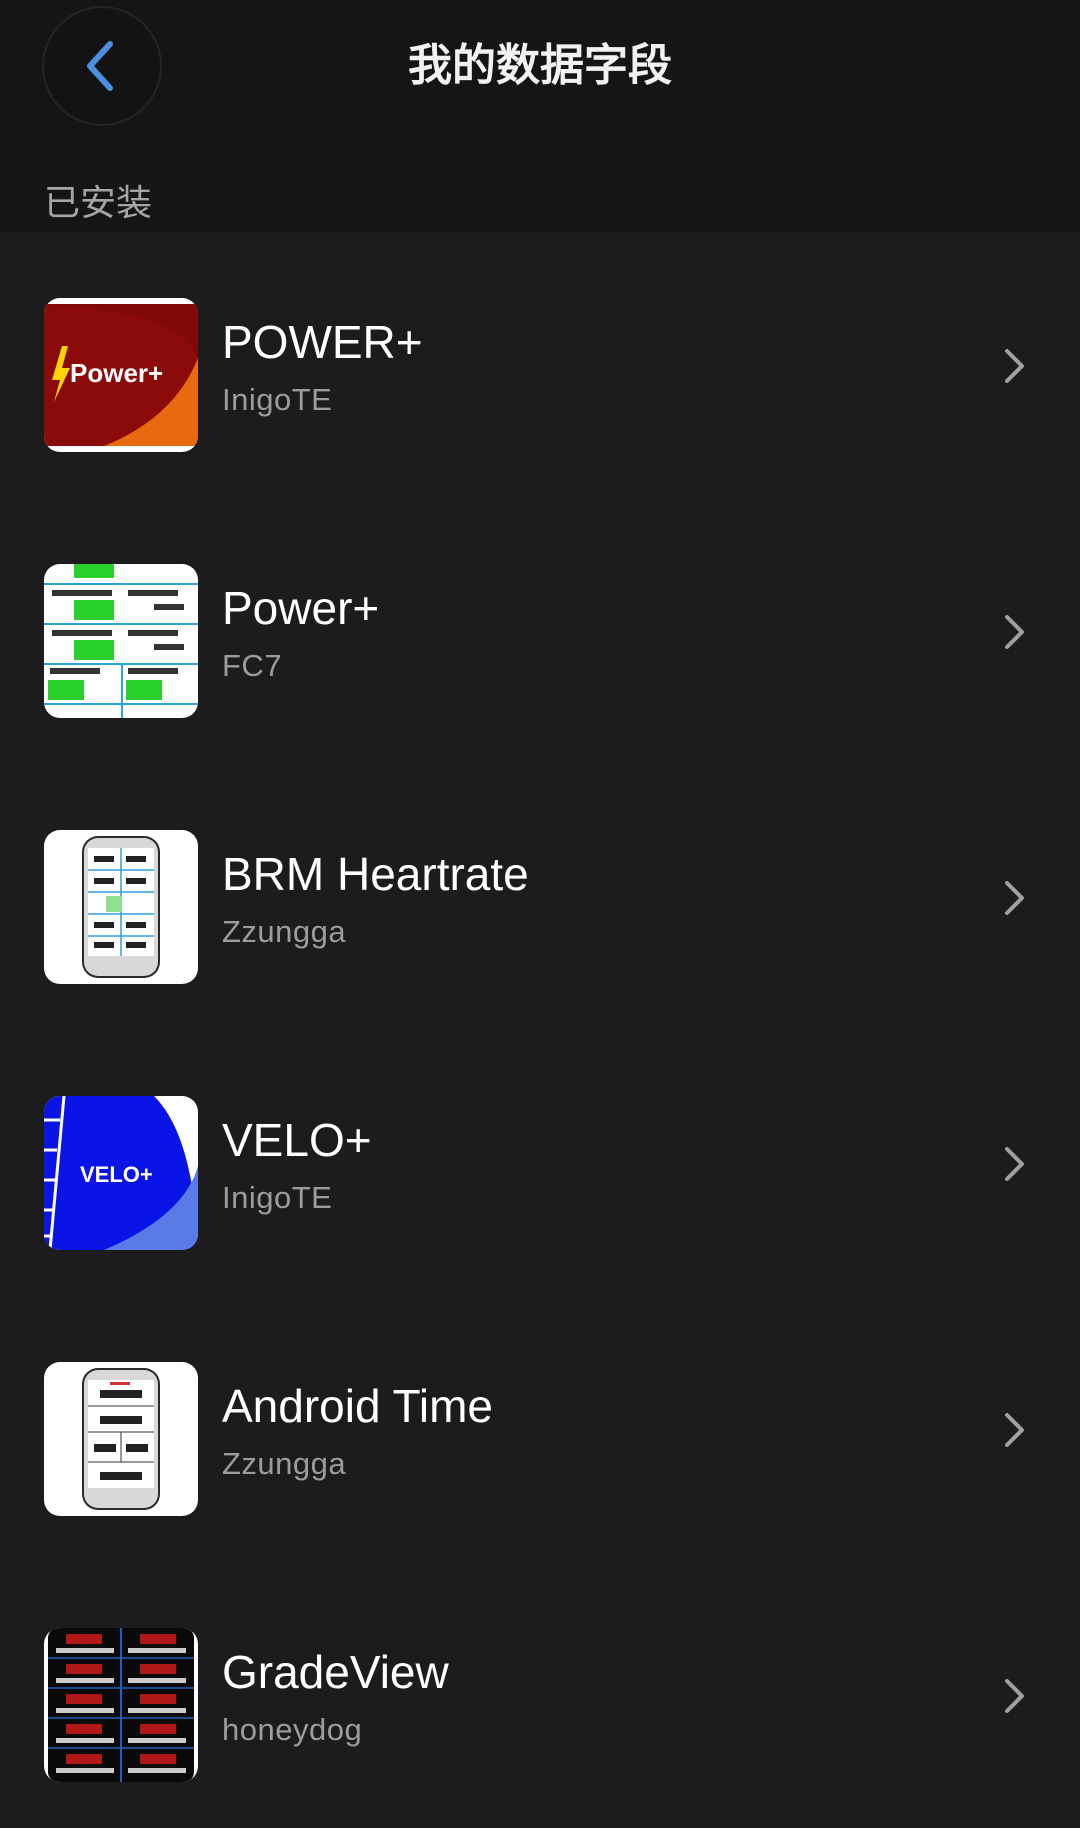 The image size is (1080, 1828). I want to click on header: 我的数据字段 已安装, so click(540, 116).